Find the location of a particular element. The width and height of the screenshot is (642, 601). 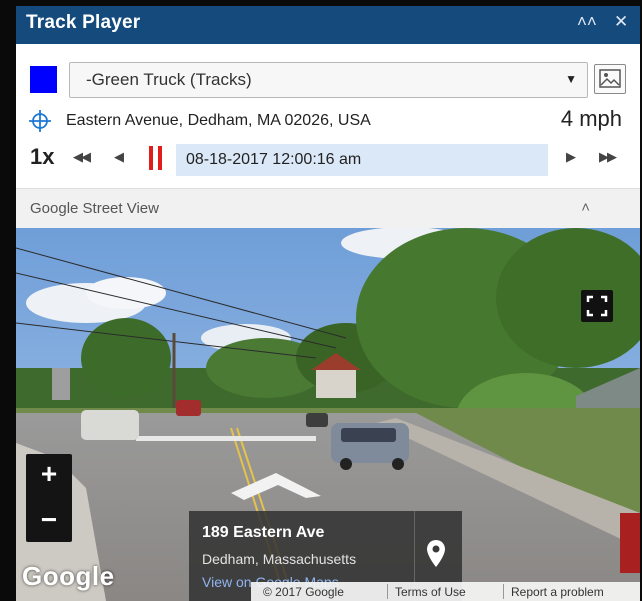

panel-title: Track Player is located at coordinates (83, 22).